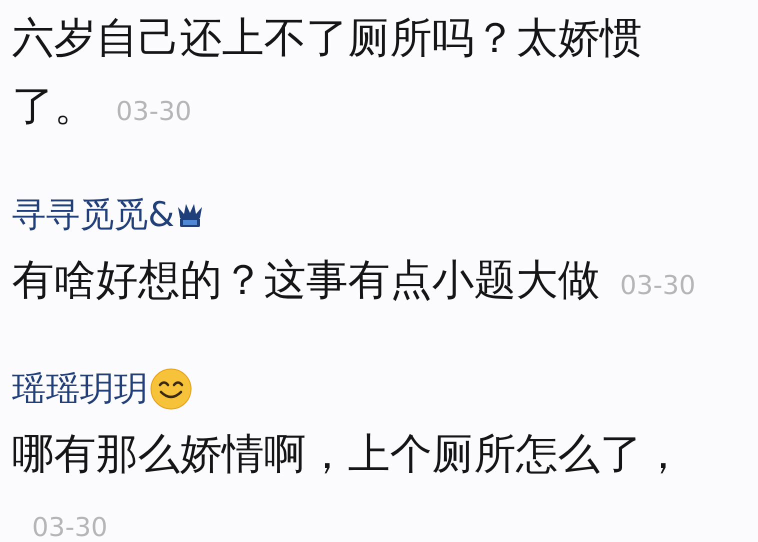 The image size is (758, 542). I want to click on comment-text: 哪有那么娇情啊，上个厕所怎么了，, so click(348, 453).